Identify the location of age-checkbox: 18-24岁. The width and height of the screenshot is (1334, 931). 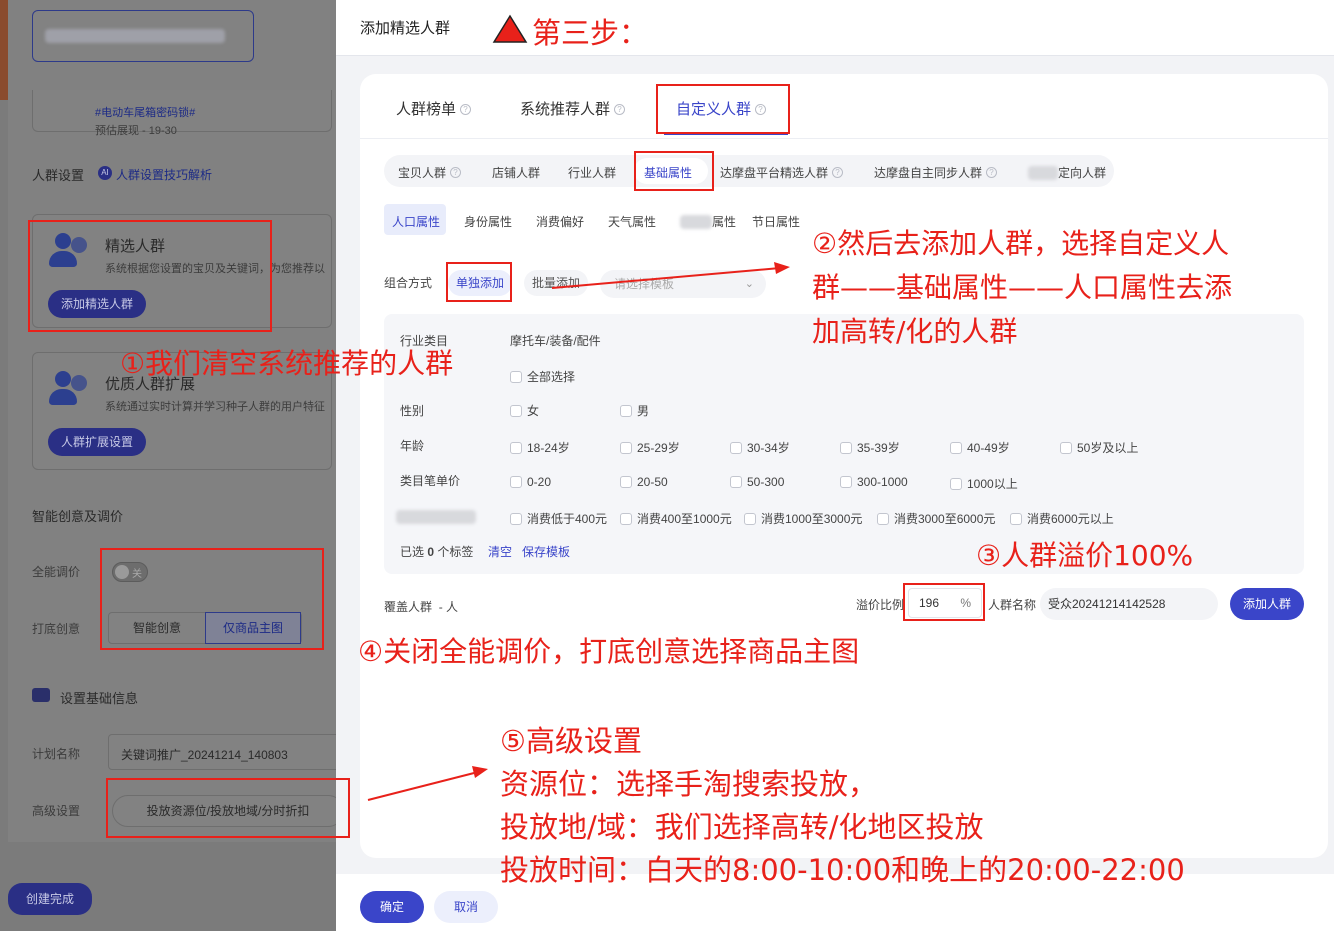
(540, 447).